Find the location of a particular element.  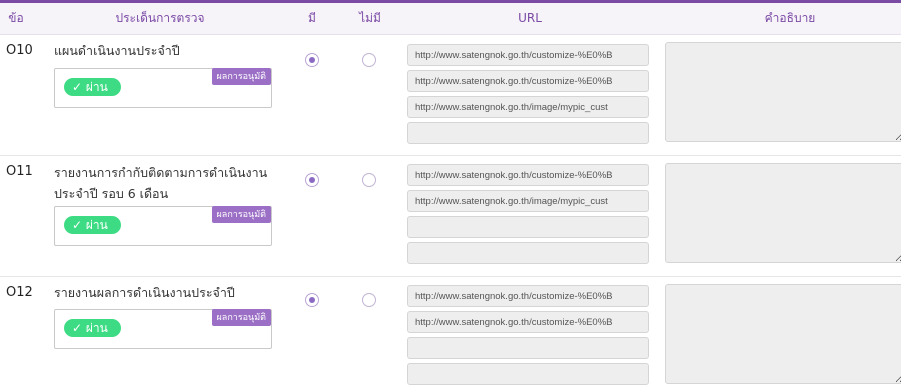

header-no: ข้อ is located at coordinates (16, 18).